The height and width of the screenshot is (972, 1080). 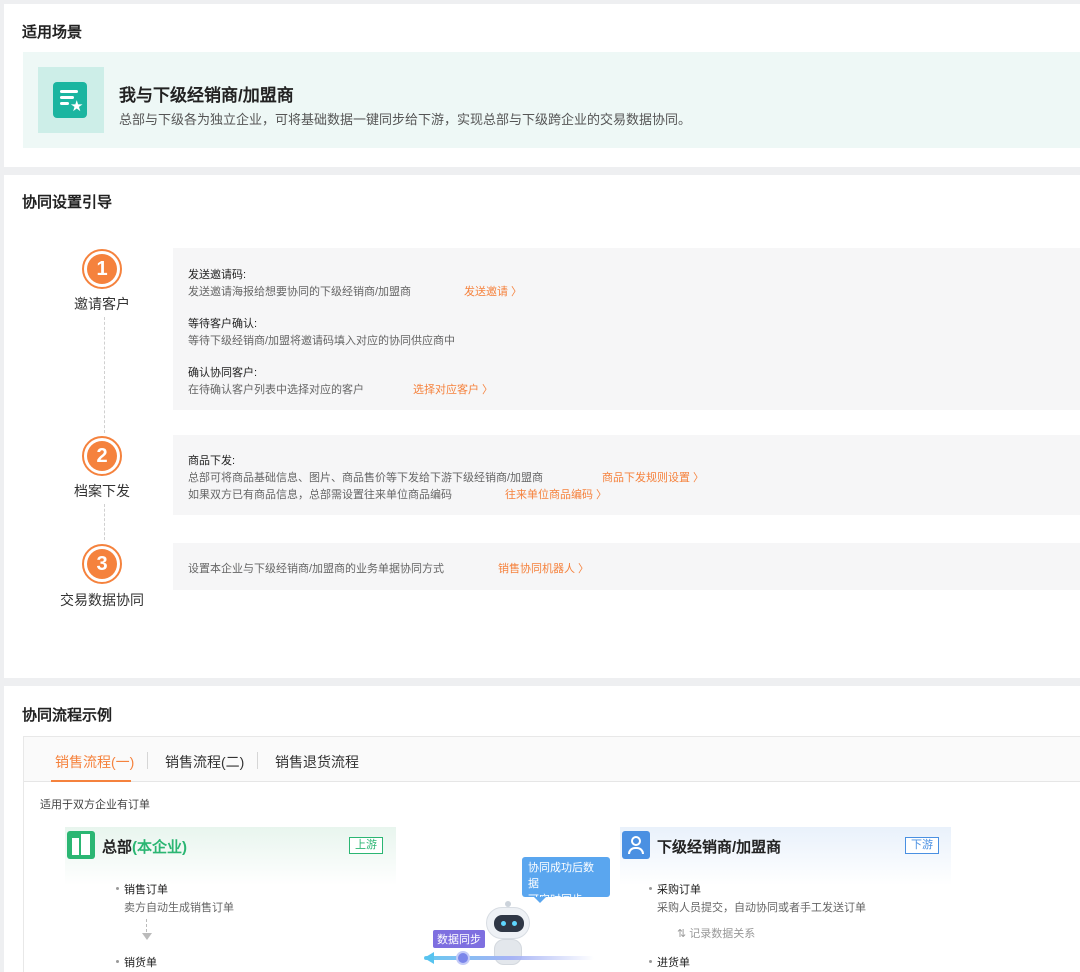 What do you see at coordinates (52, 32) in the screenshot?
I see `scene-section-title: 适用场景` at bounding box center [52, 32].